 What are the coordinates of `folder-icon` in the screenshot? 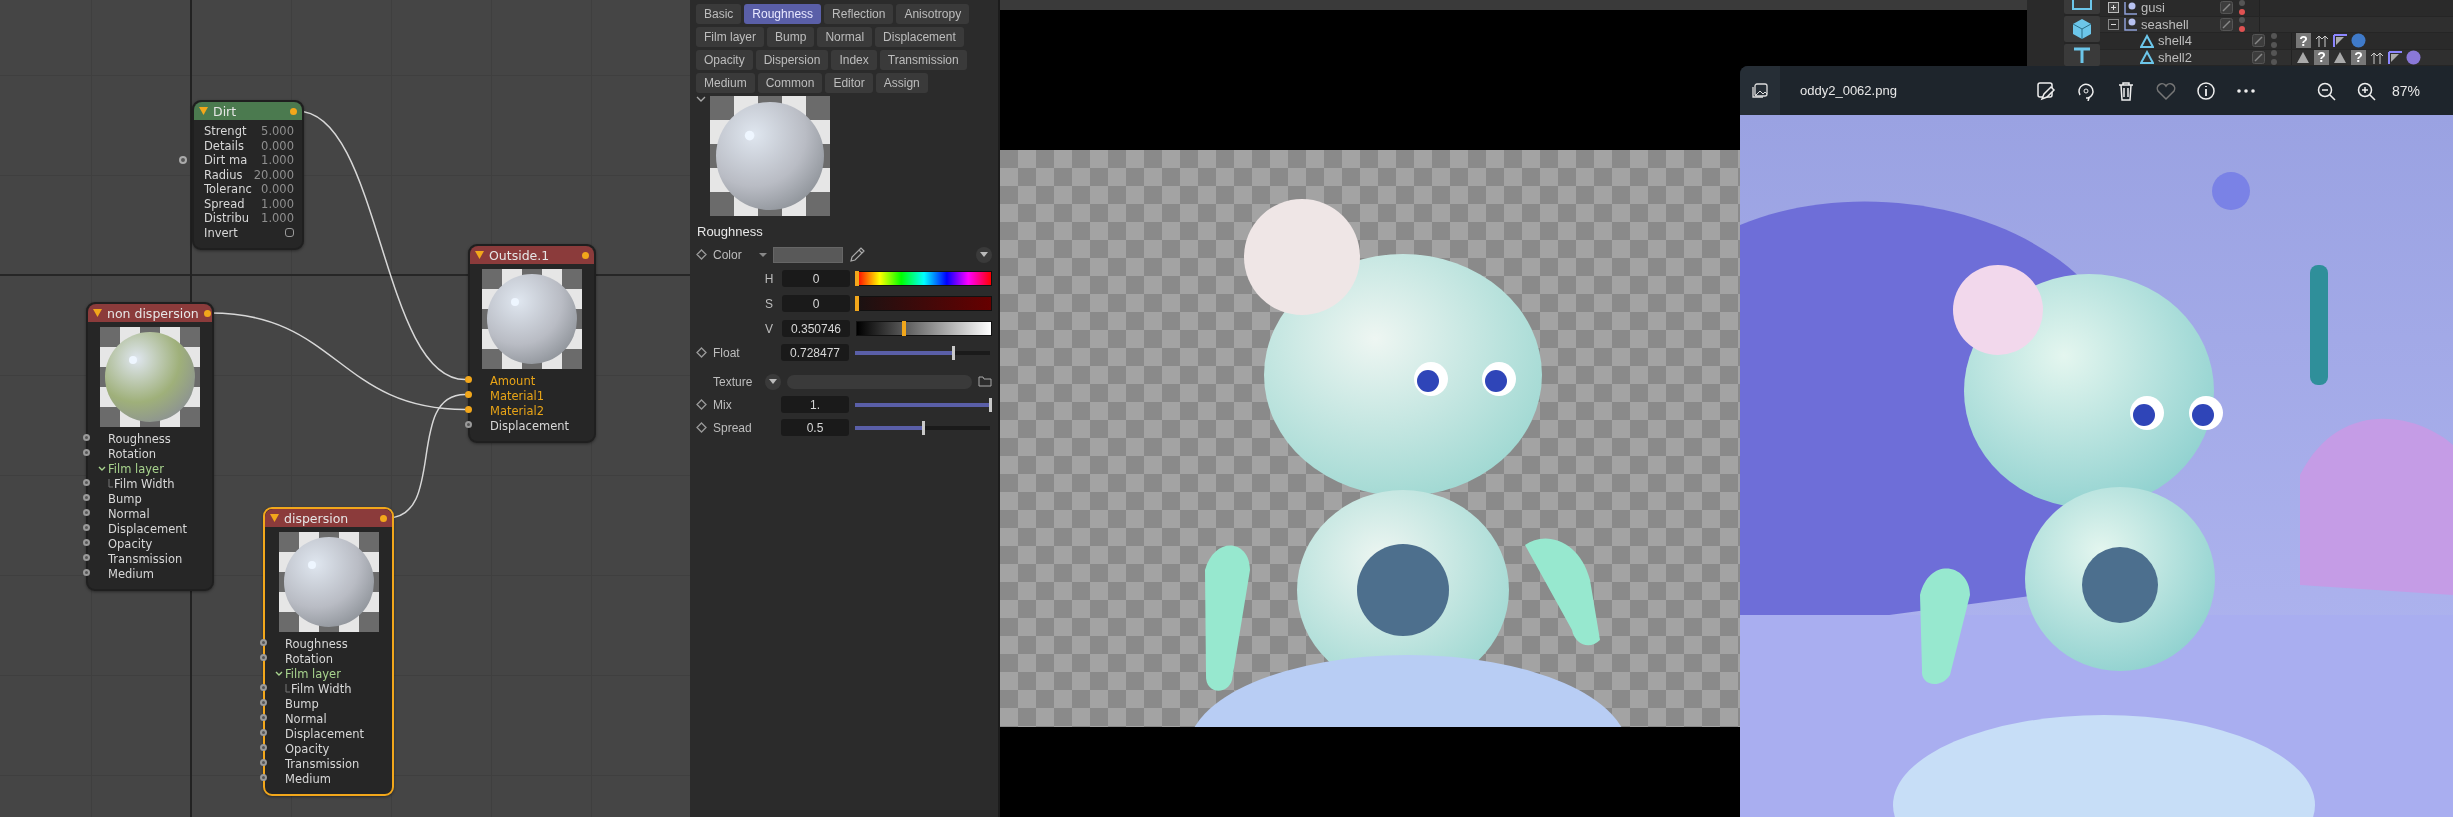 It's located at (985, 381).